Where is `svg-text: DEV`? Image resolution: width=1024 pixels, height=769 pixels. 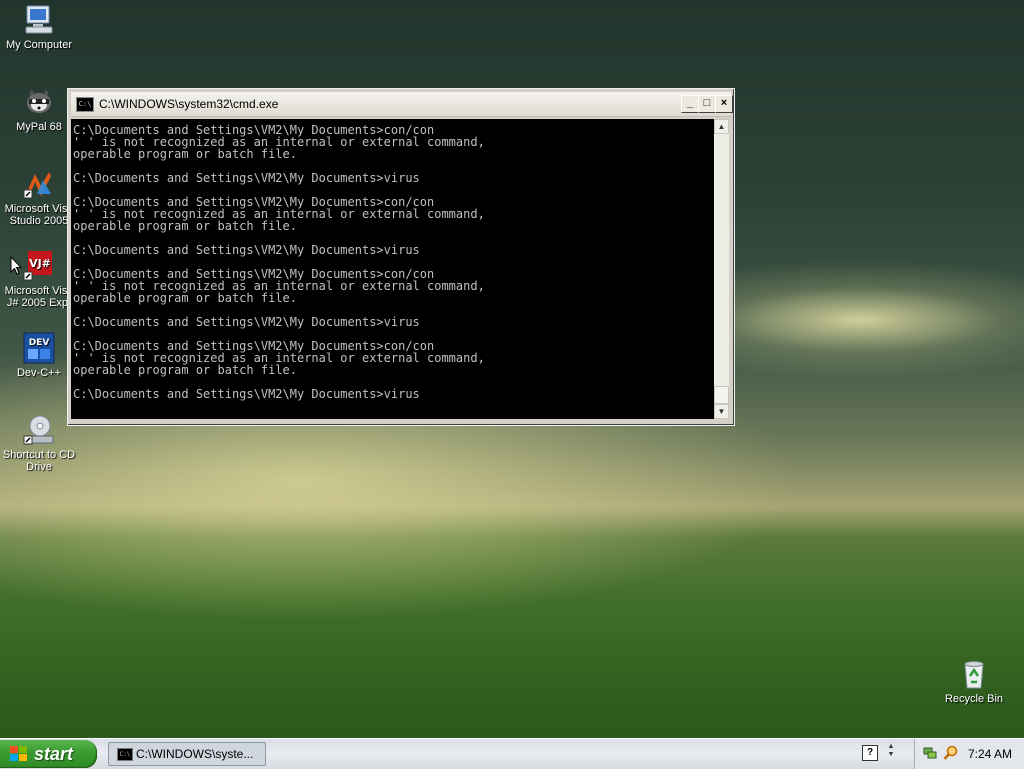 svg-text: DEV is located at coordinates (39, 343).